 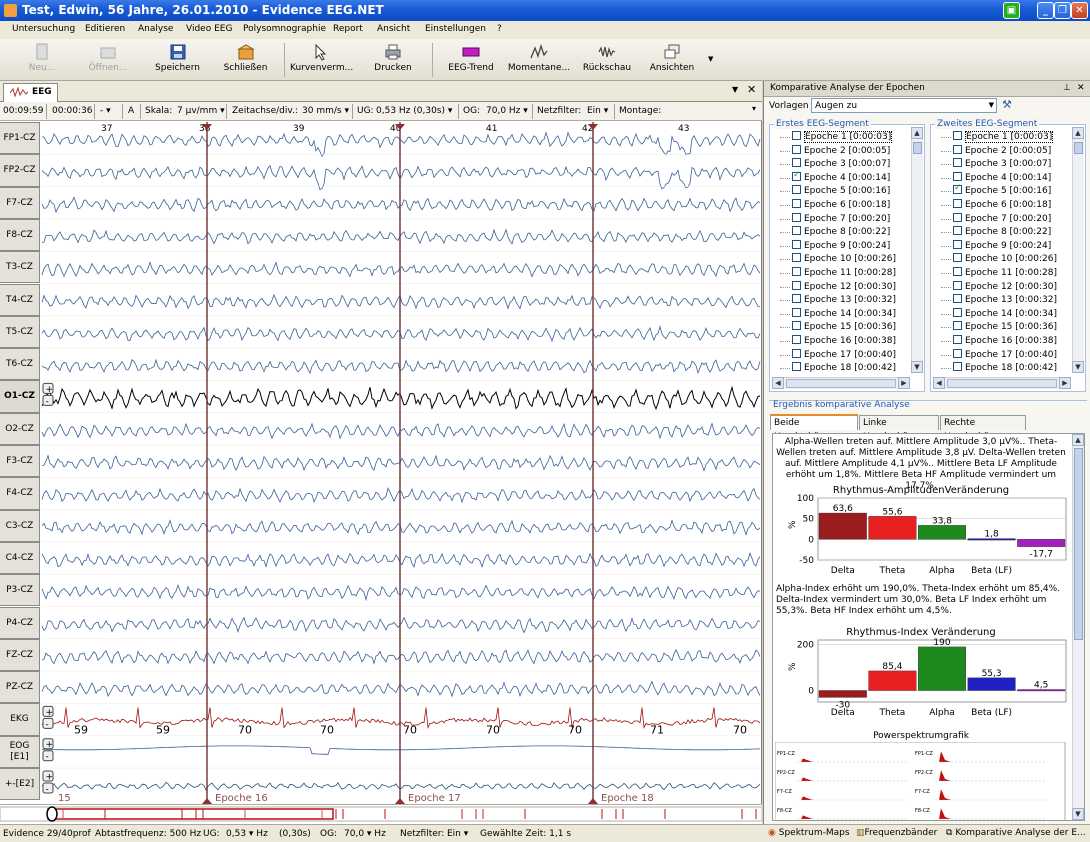 I want to click on menu-ansicht: Ansicht, so click(x=393, y=29).